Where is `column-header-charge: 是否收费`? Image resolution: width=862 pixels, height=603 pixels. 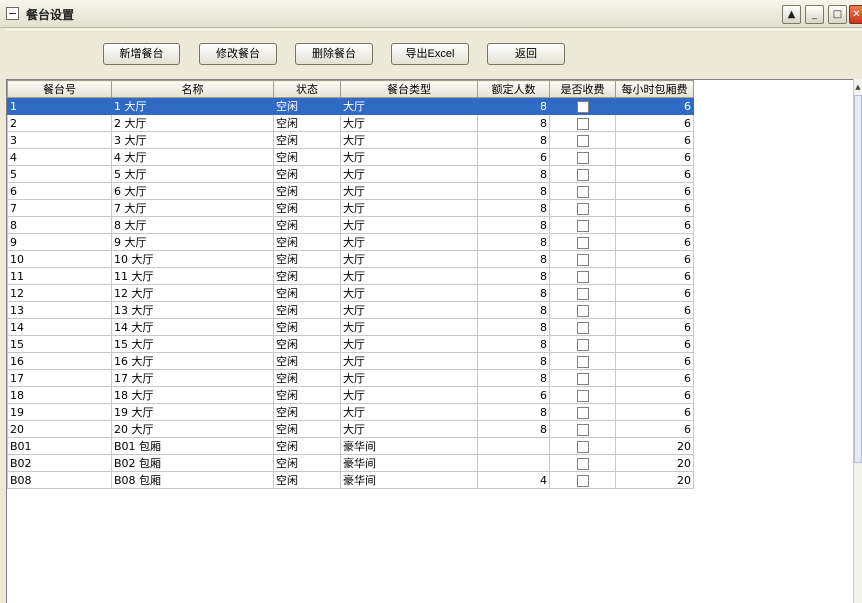 column-header-charge: 是否收费 is located at coordinates (582, 89).